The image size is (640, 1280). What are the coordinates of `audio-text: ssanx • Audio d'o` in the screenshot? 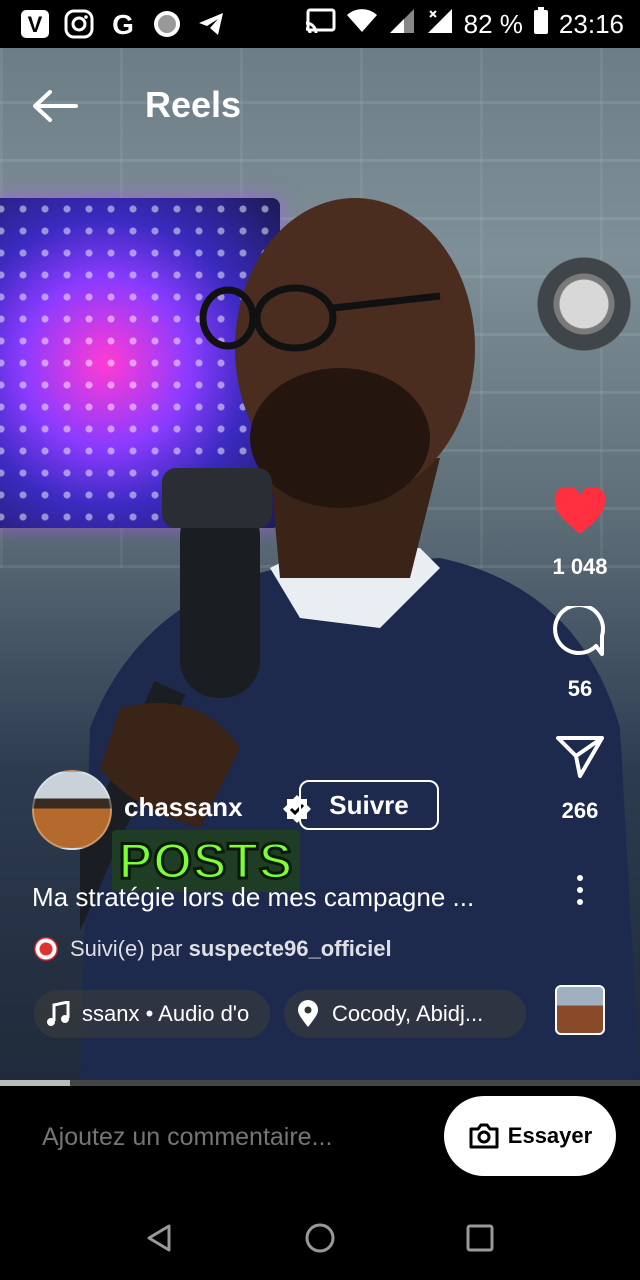 It's located at (166, 1013).